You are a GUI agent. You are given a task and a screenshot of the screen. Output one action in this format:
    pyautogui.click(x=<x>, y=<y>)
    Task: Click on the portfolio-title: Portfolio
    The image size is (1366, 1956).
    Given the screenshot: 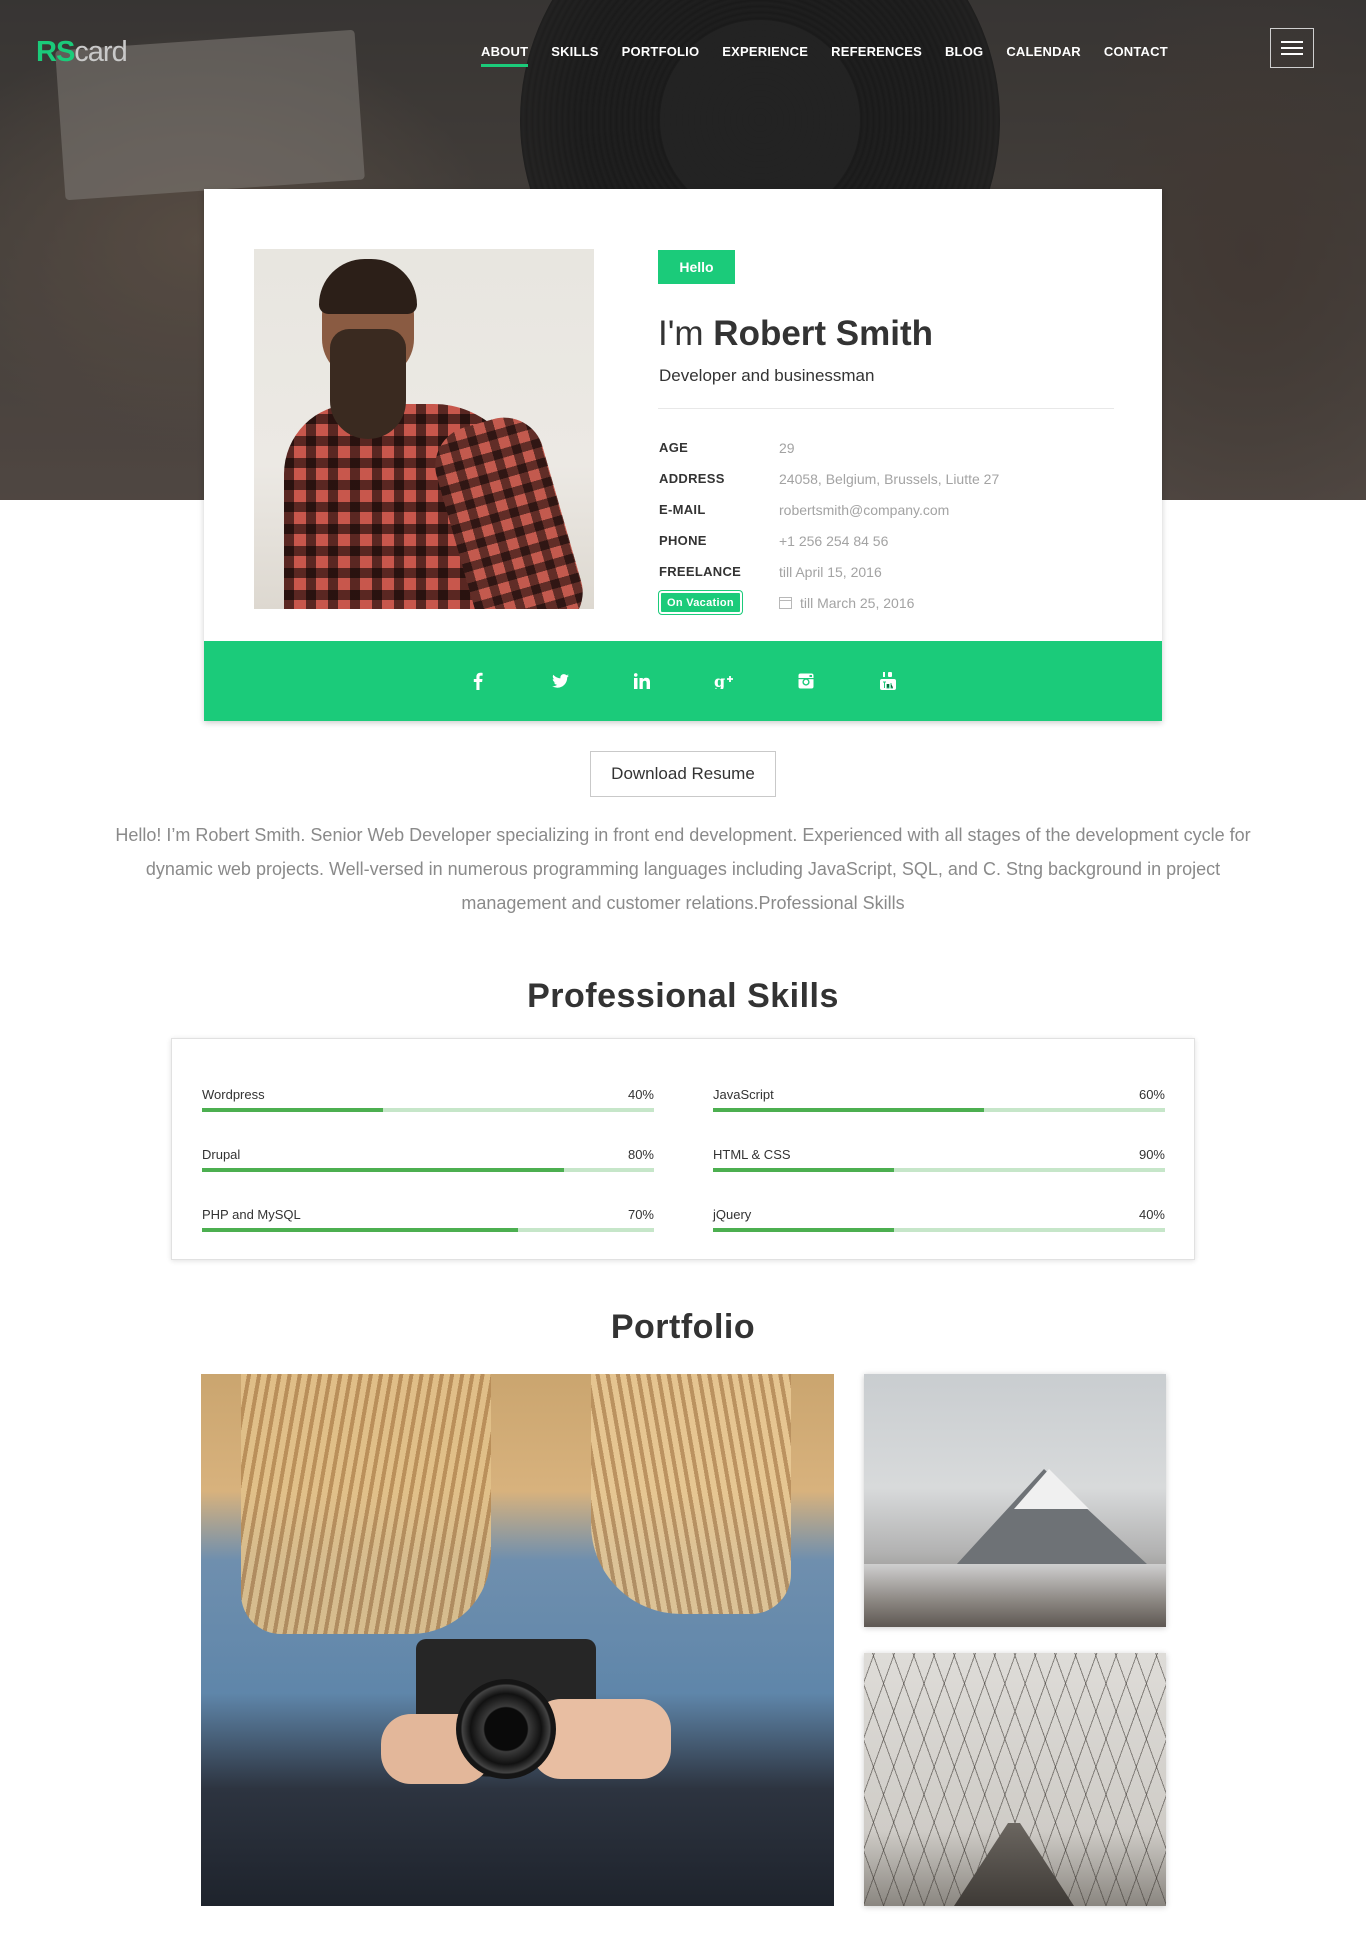 What is the action you would take?
    pyautogui.click(x=683, y=1327)
    